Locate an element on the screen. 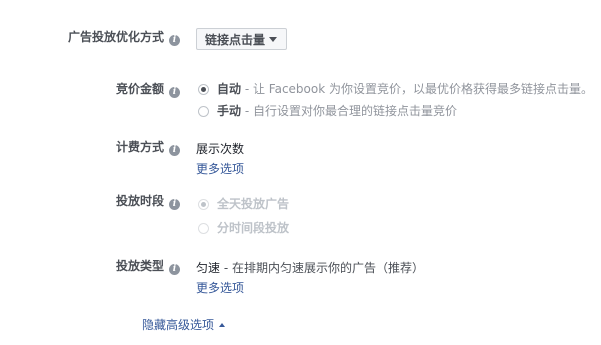  delivery-more-options-link: 更多选项 is located at coordinates (220, 287).